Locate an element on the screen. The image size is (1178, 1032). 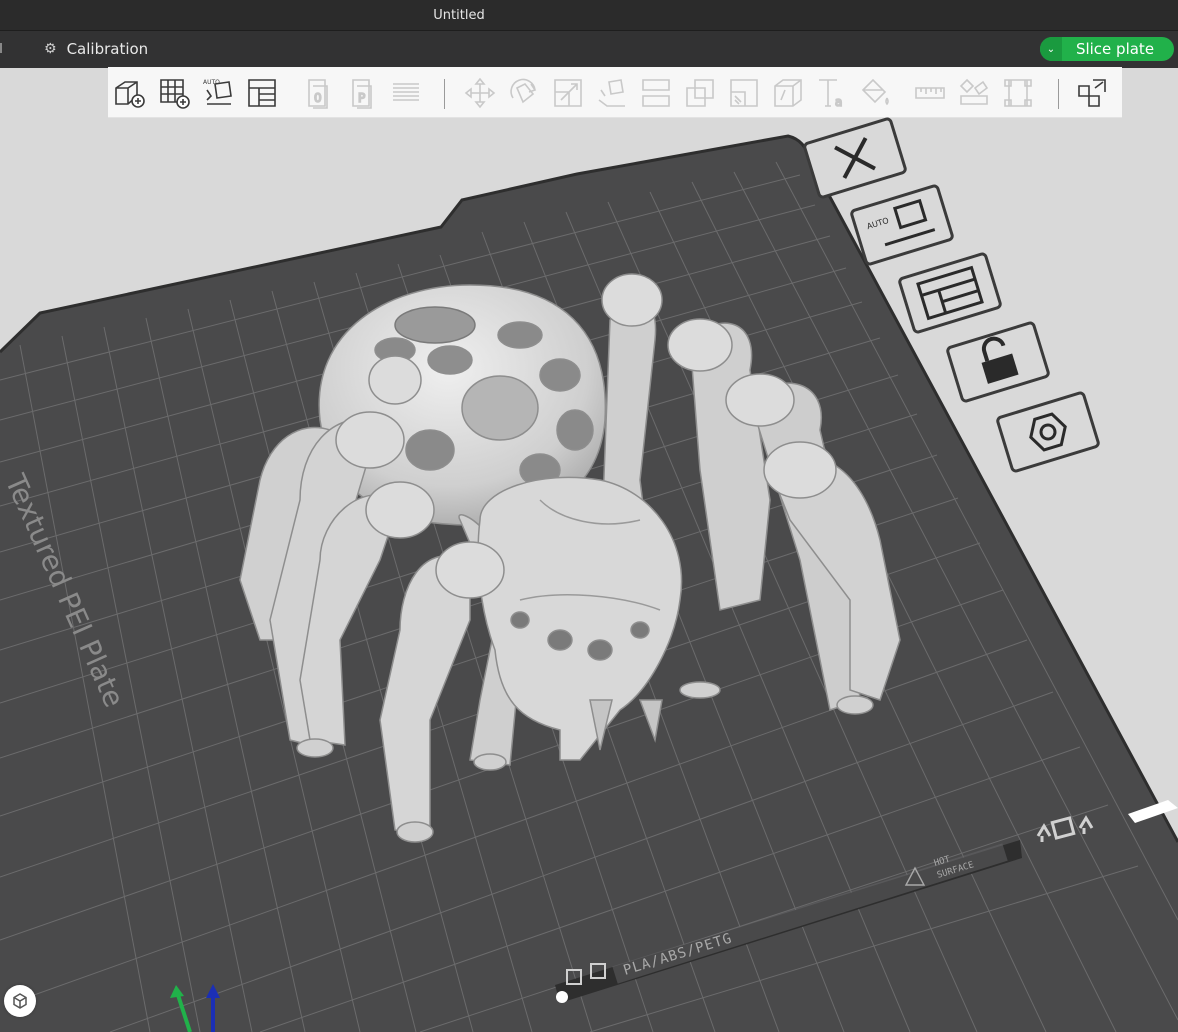
color-paint-icon is located at coordinates (876, 93).